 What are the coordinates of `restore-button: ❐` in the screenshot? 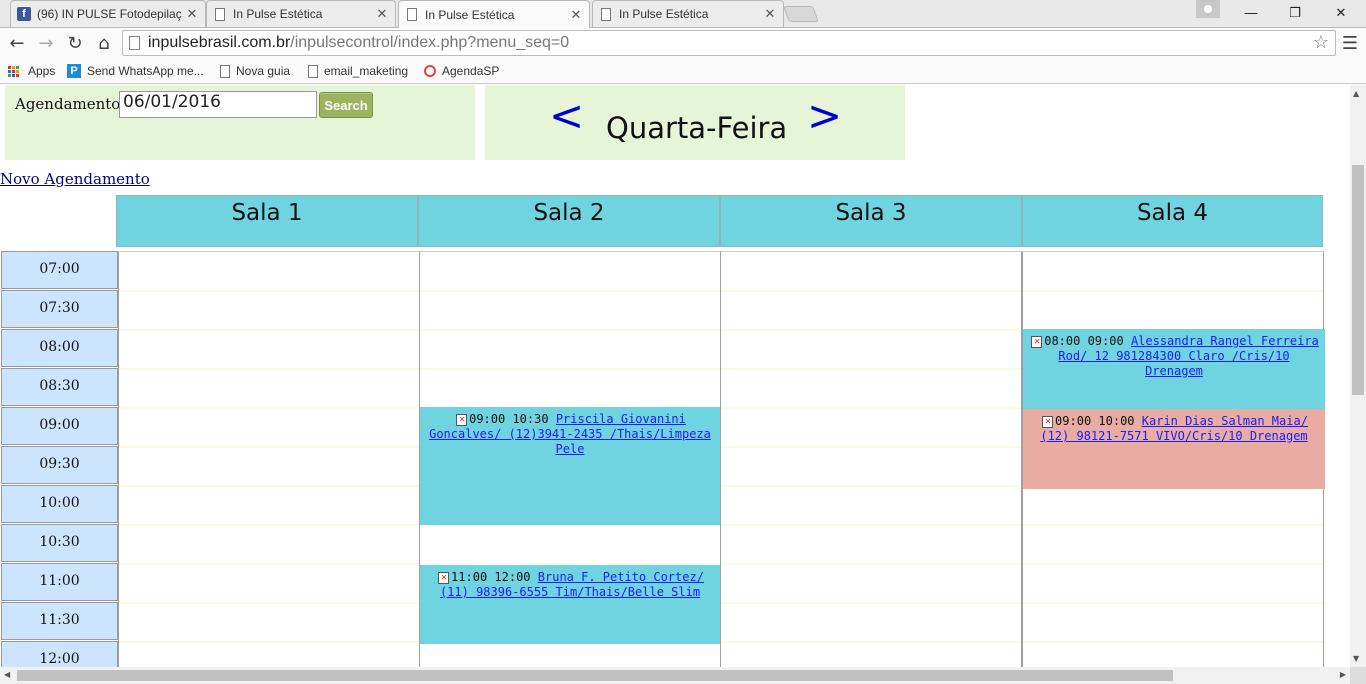 It's located at (1295, 13).